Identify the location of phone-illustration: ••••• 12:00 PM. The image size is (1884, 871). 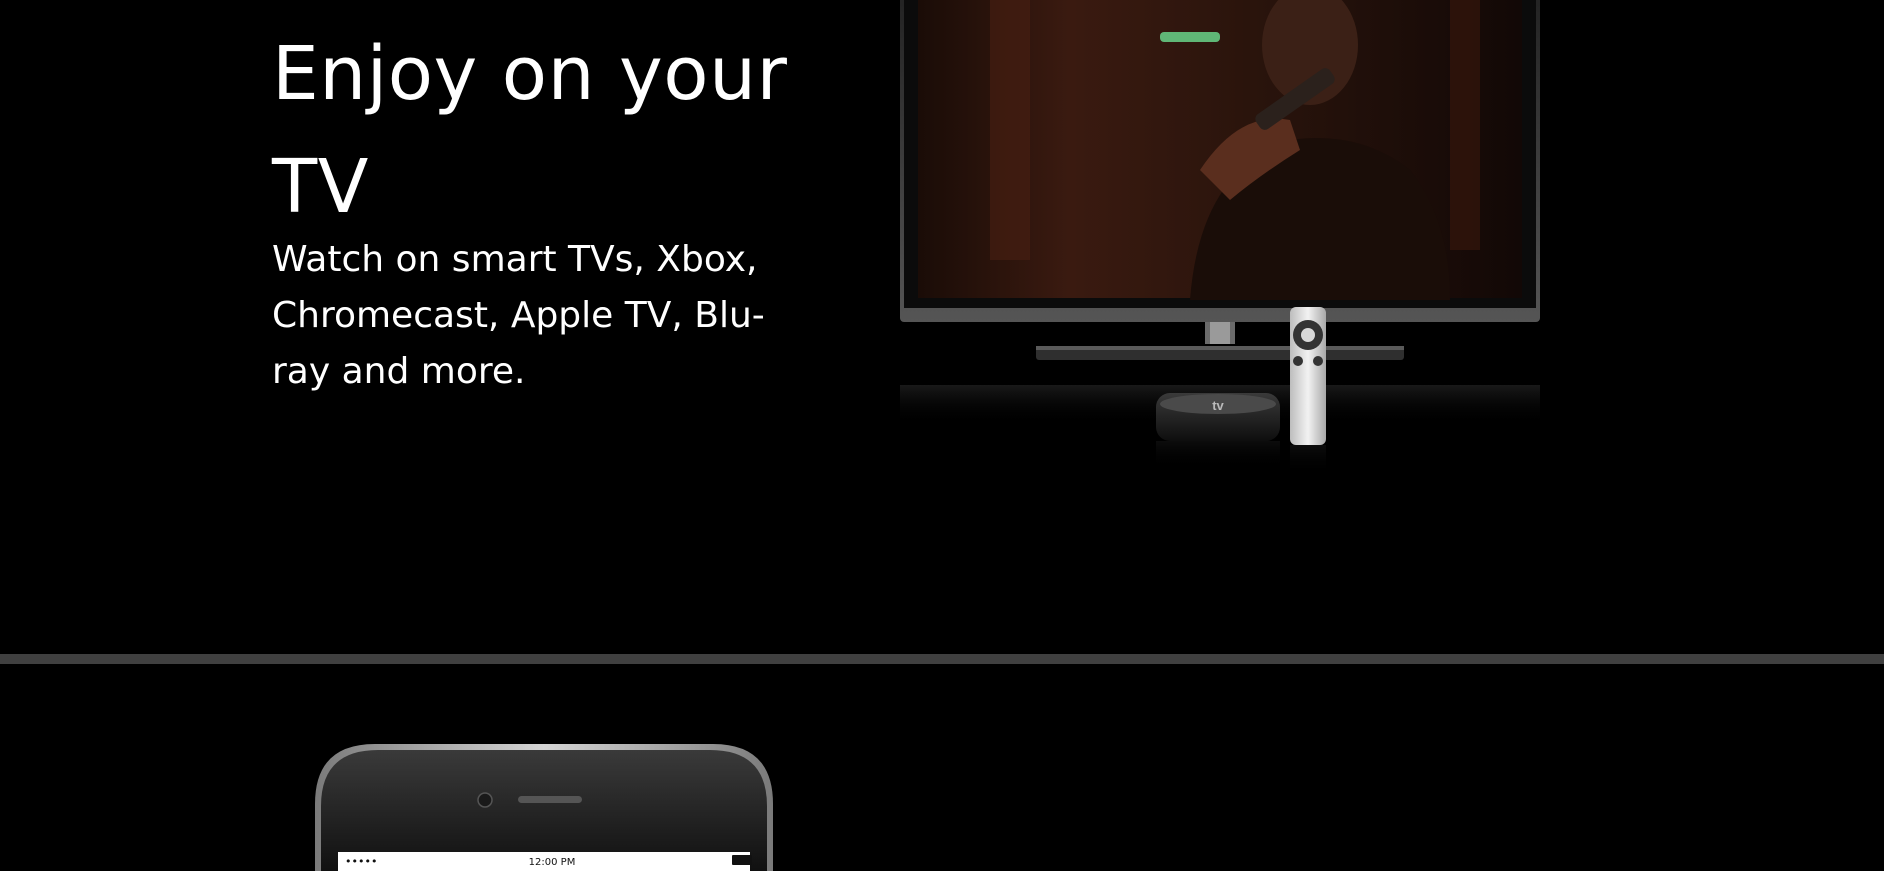
(550, 807).